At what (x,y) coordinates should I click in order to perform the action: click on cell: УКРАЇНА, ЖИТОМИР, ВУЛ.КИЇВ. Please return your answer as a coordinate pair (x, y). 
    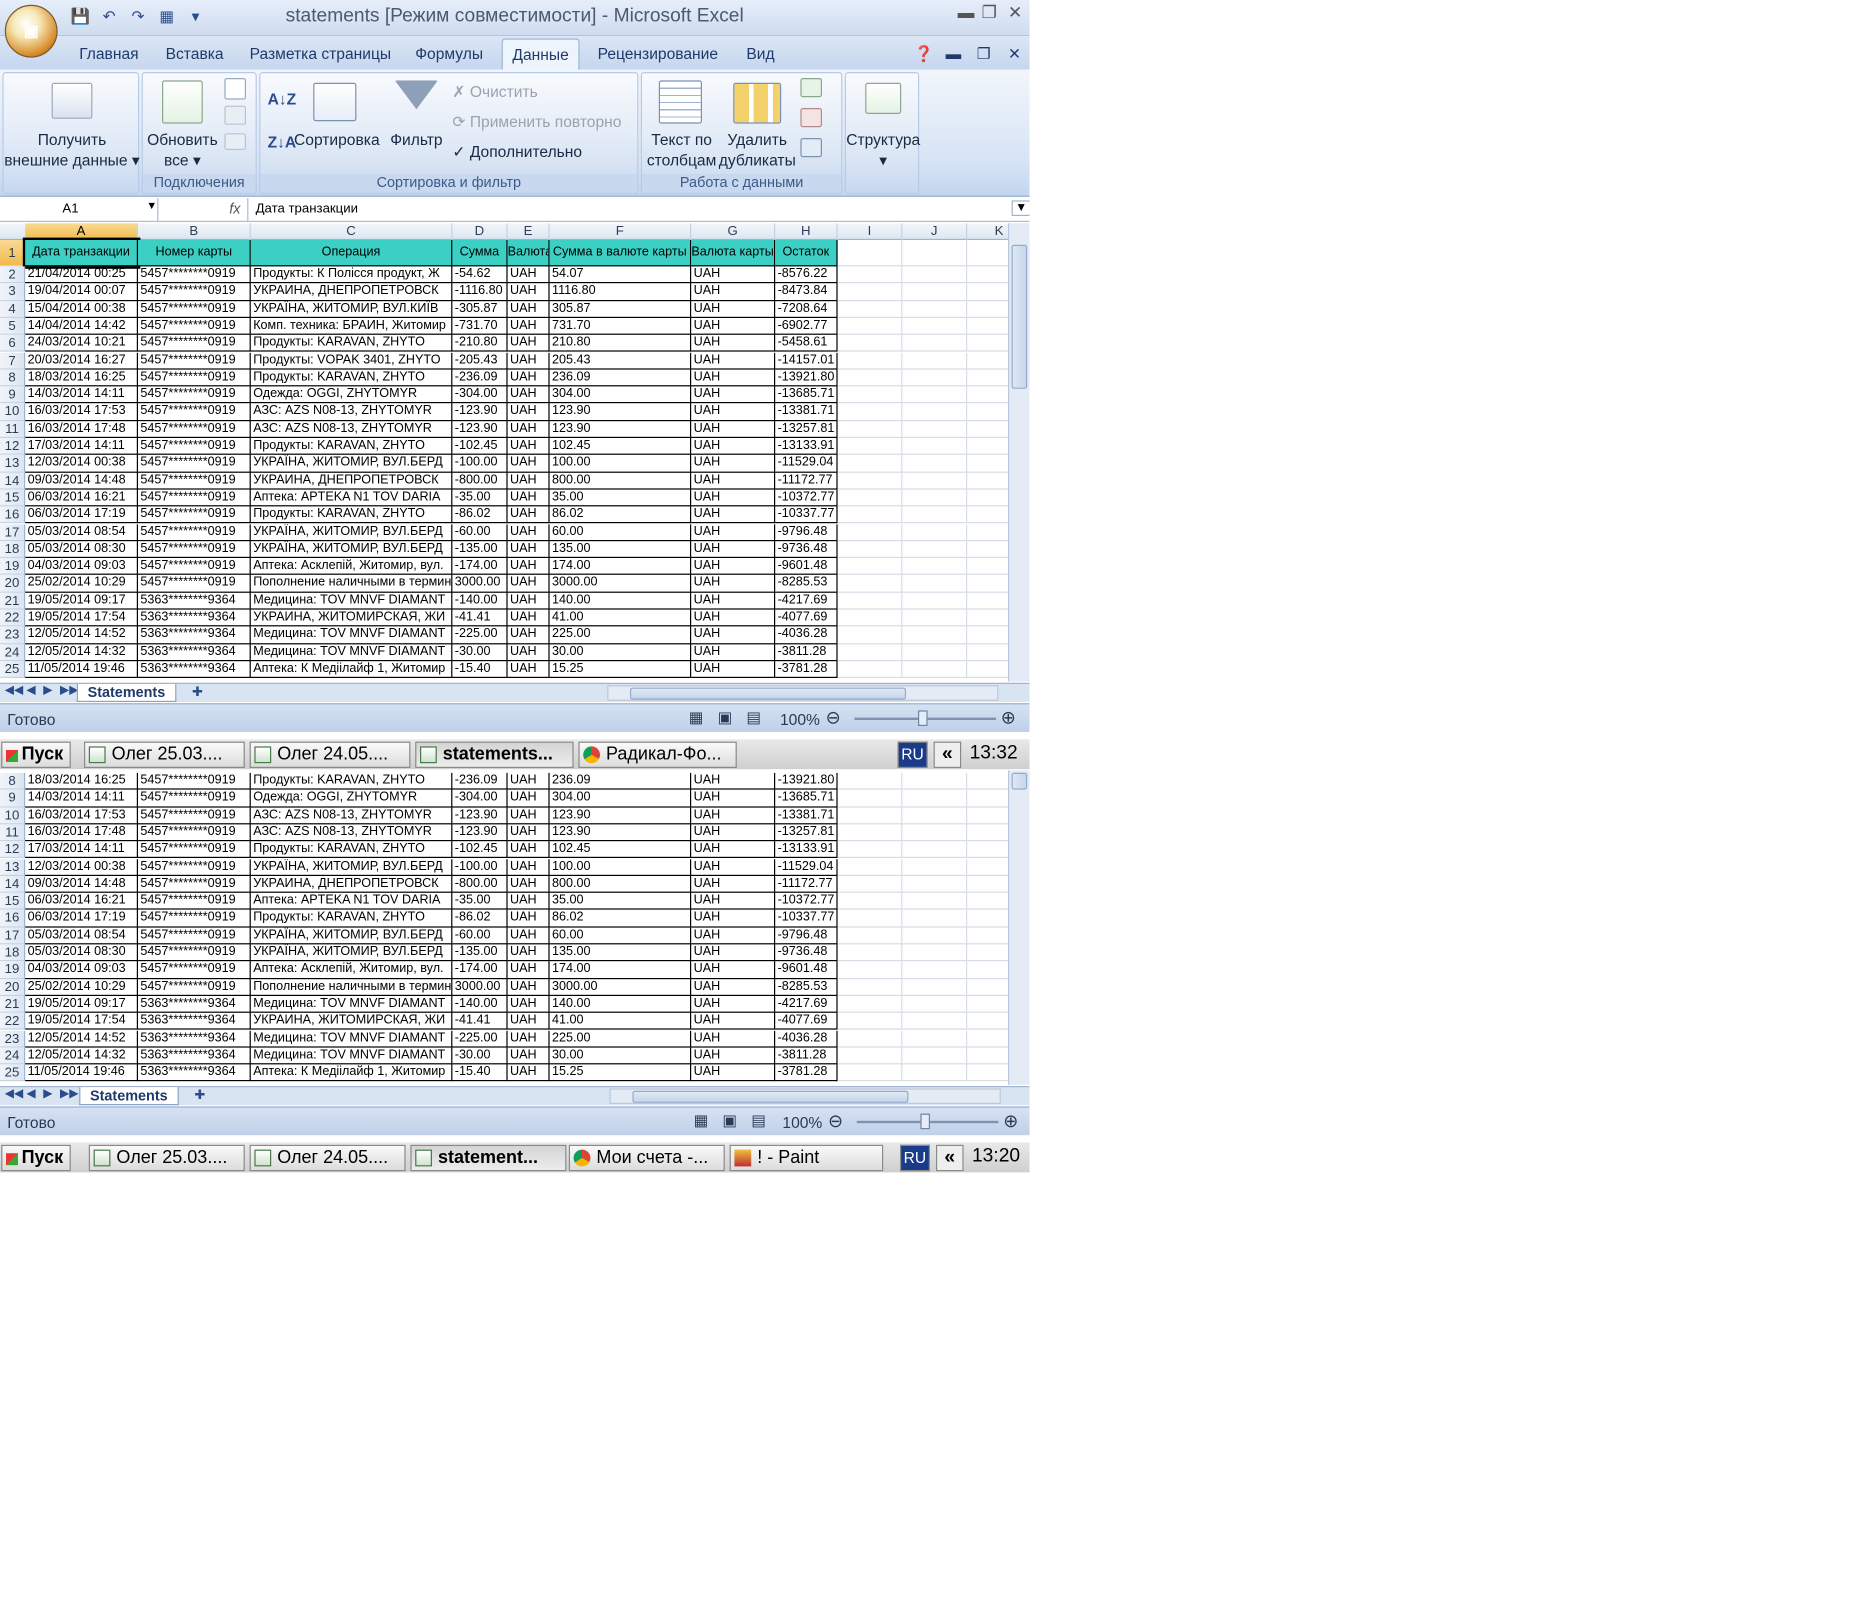
    Looking at the image, I should click on (351, 309).